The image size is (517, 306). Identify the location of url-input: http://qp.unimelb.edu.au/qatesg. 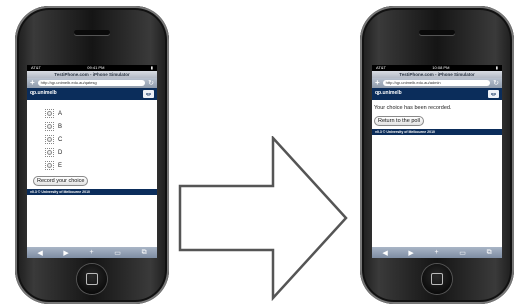
(91, 83).